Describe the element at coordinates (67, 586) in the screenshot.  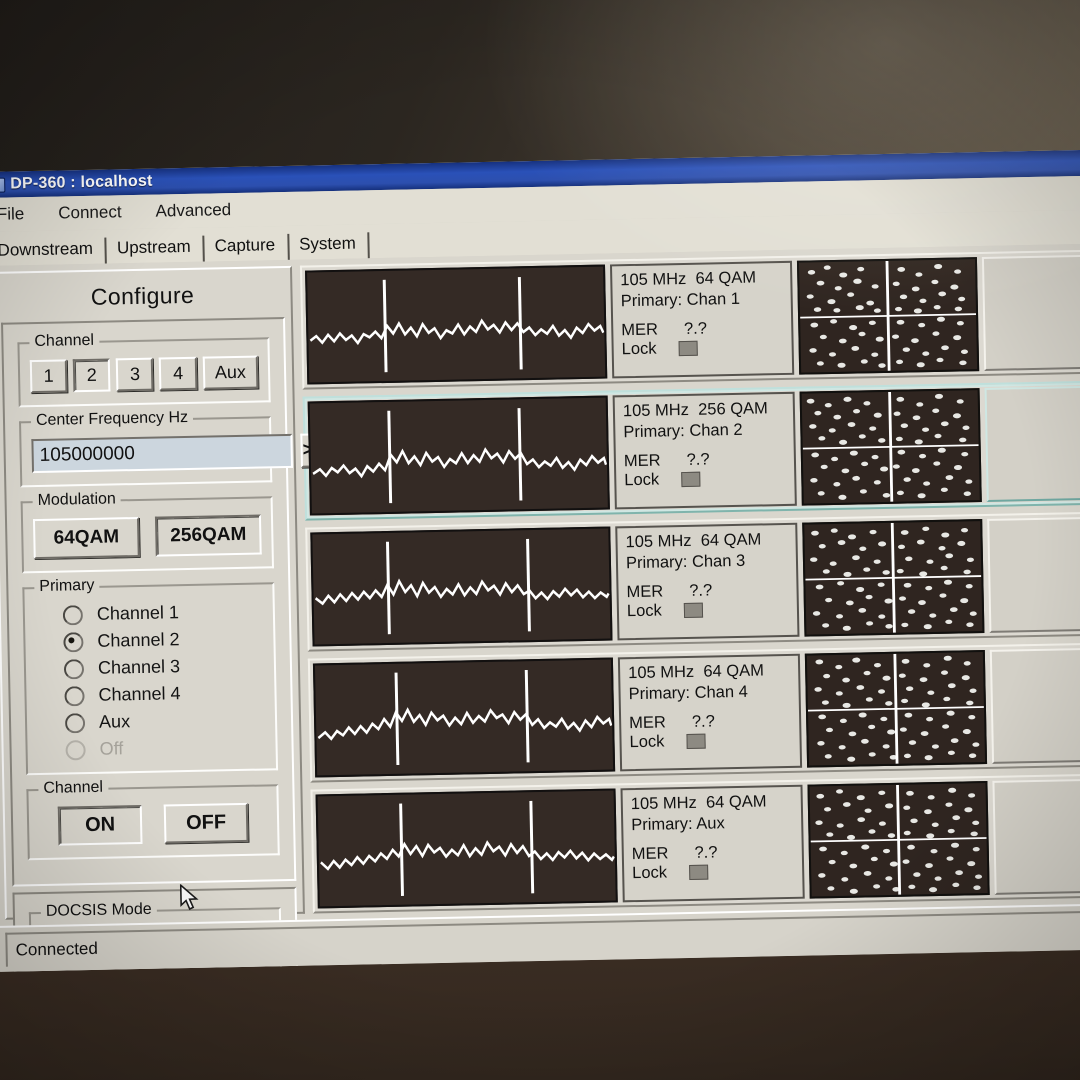
I see `primary-legend: Primary` at that location.